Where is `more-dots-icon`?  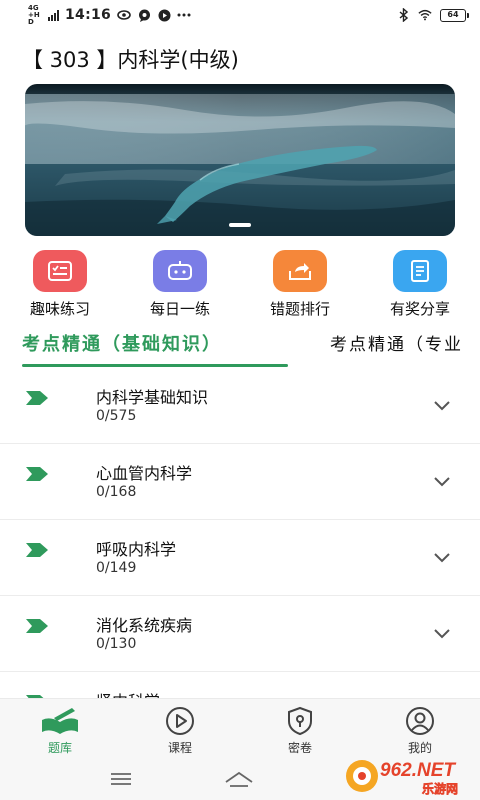
more-dots-icon is located at coordinates (184, 15).